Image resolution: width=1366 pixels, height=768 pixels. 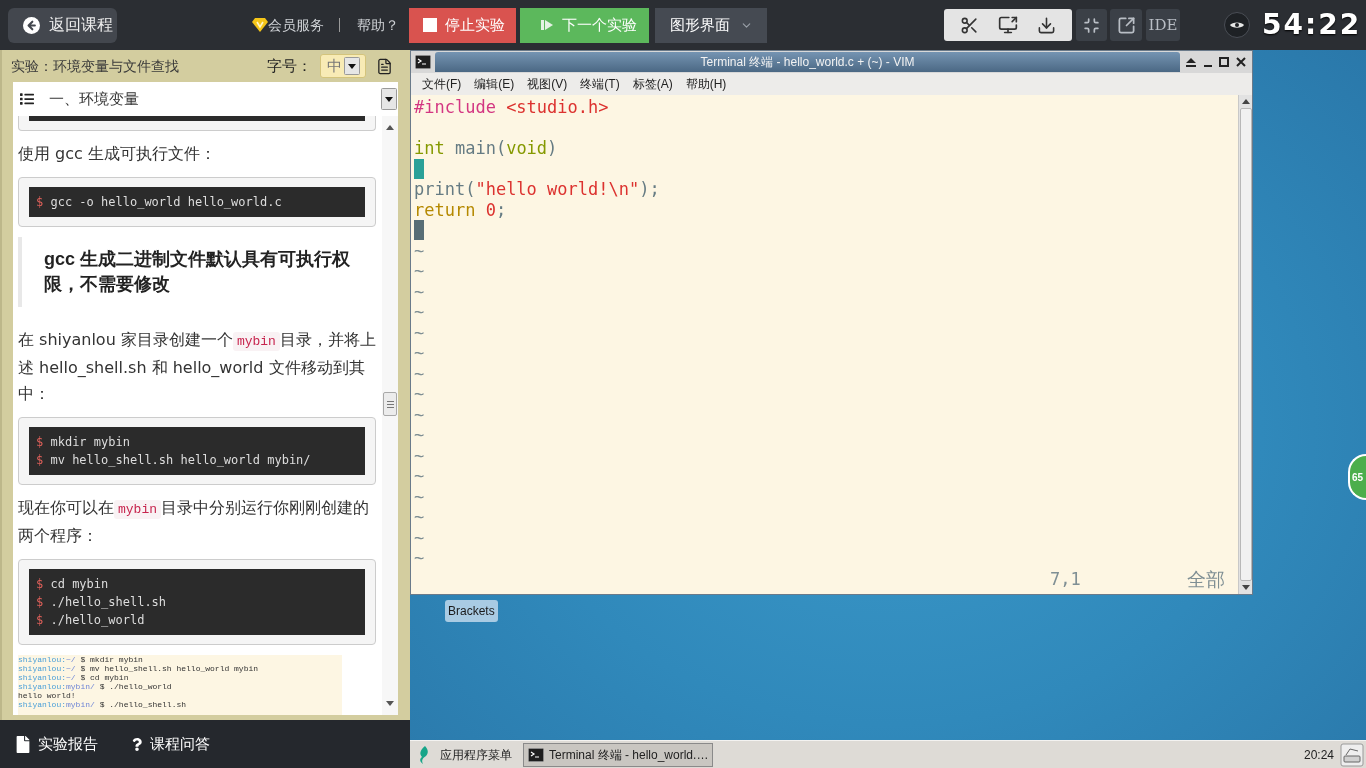 What do you see at coordinates (80, 659) in the screenshot?
I see `screenshot-line: shiyanlou:~/ $ mkdir mybin` at bounding box center [80, 659].